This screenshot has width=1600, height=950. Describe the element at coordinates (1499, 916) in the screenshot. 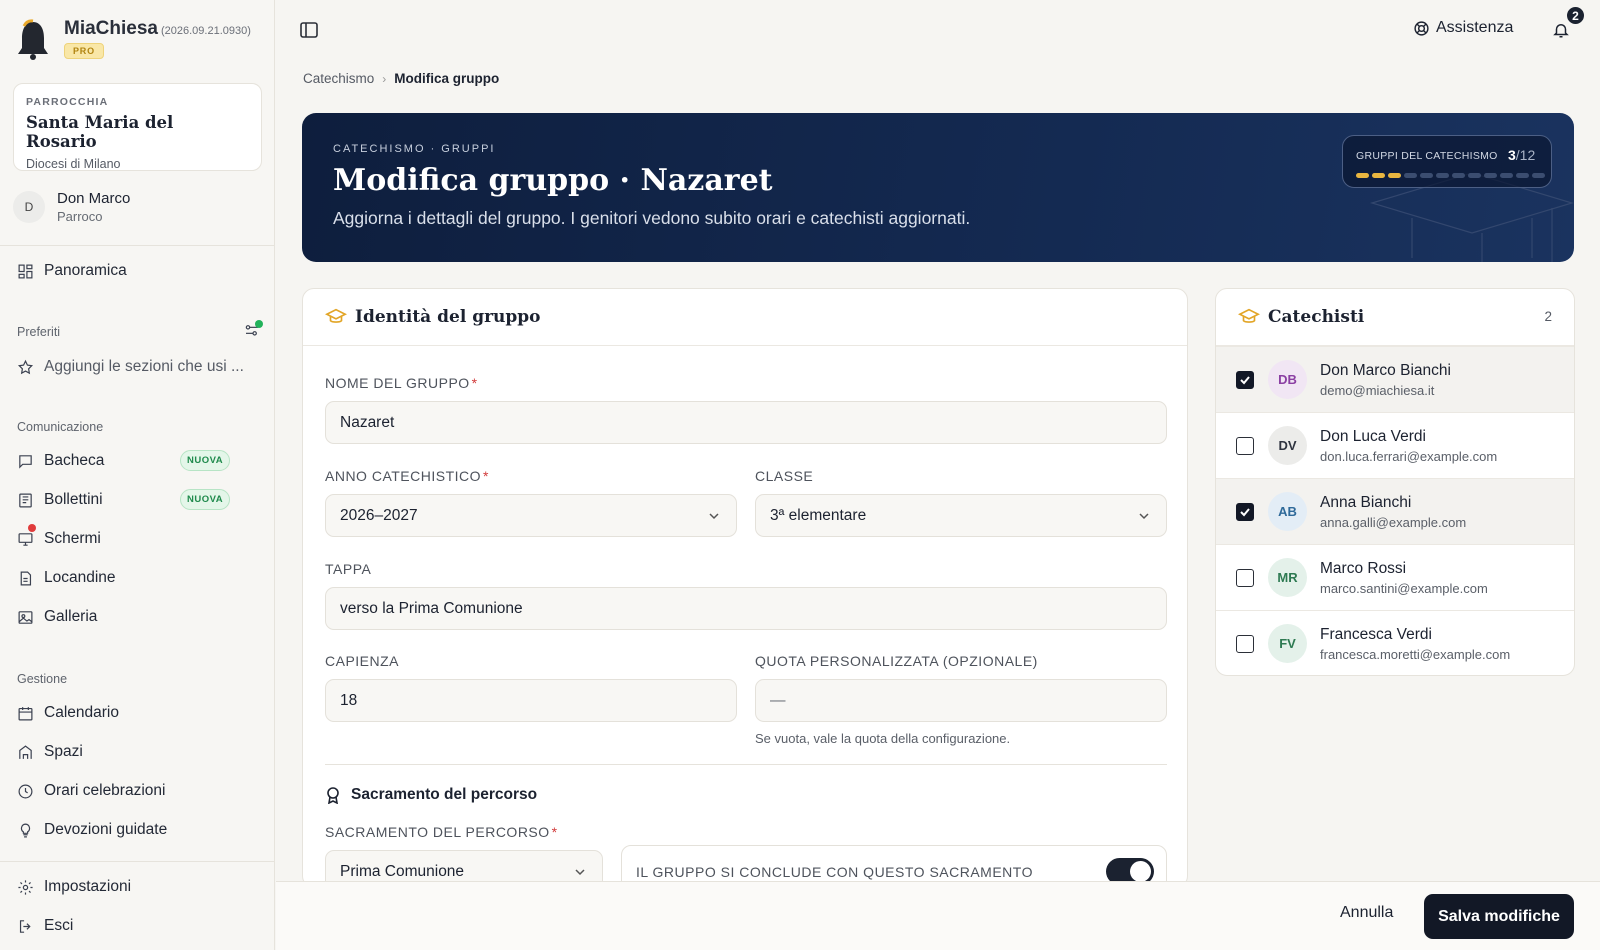

I see `save-button: Salva modifiche` at that location.